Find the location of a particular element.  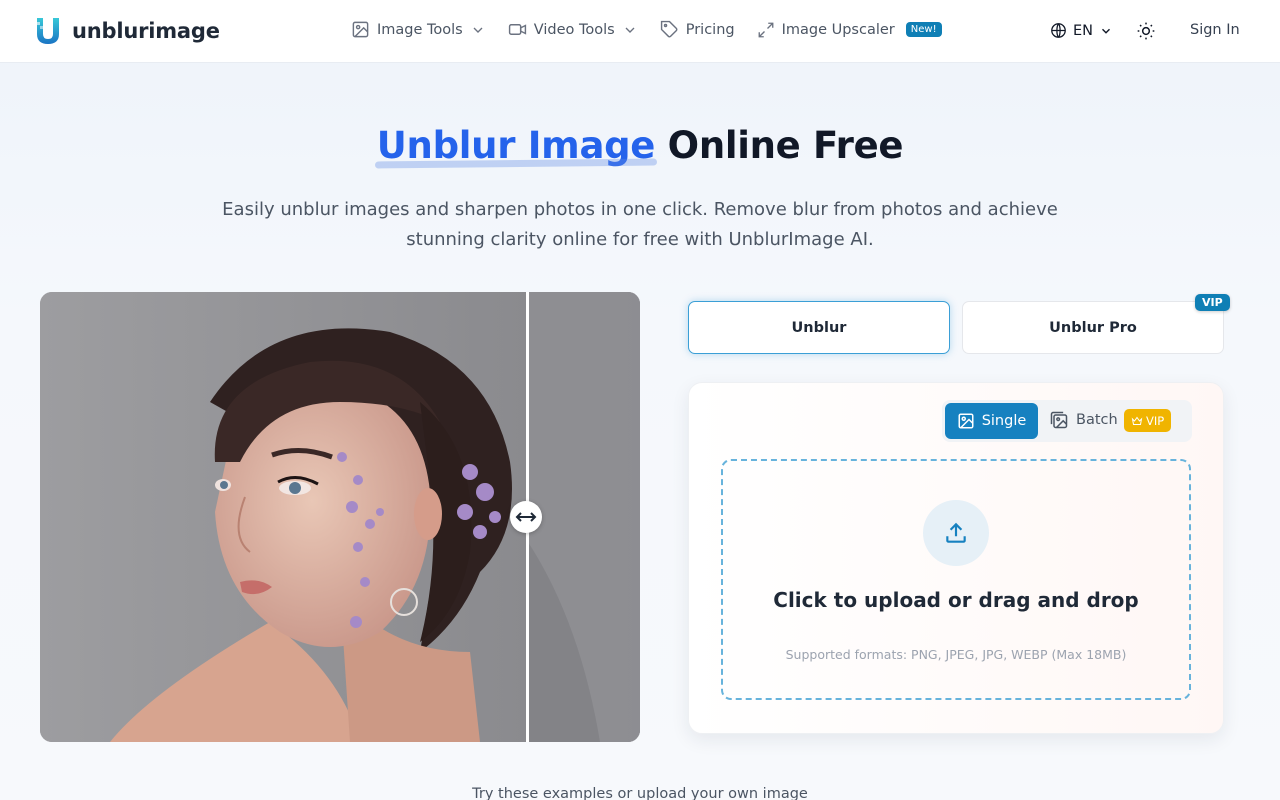

theme-toggle-button is located at coordinates (1146, 33).